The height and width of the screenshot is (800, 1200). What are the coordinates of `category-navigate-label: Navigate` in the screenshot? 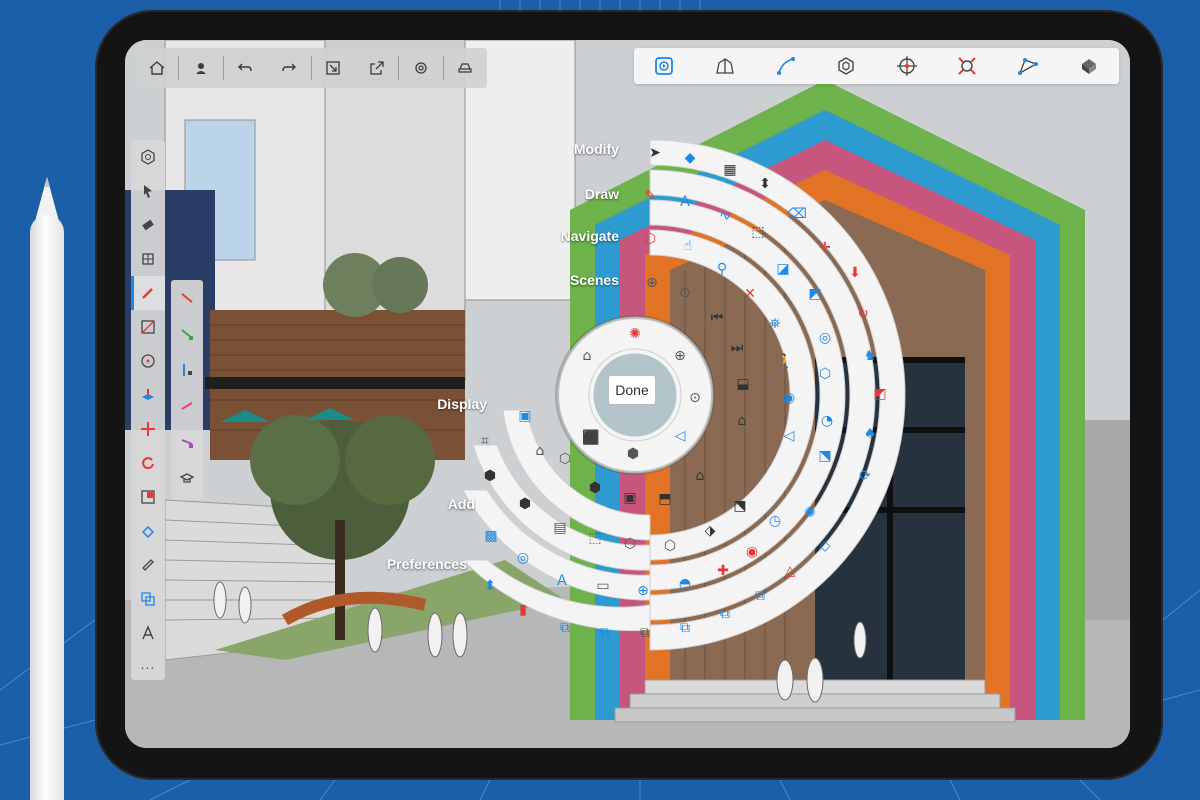 It's located at (569, 236).